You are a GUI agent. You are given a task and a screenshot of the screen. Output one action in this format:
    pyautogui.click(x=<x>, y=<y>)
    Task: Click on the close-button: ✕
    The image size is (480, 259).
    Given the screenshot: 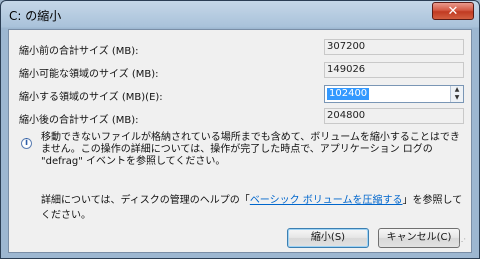 What is the action you would take?
    pyautogui.click(x=453, y=11)
    